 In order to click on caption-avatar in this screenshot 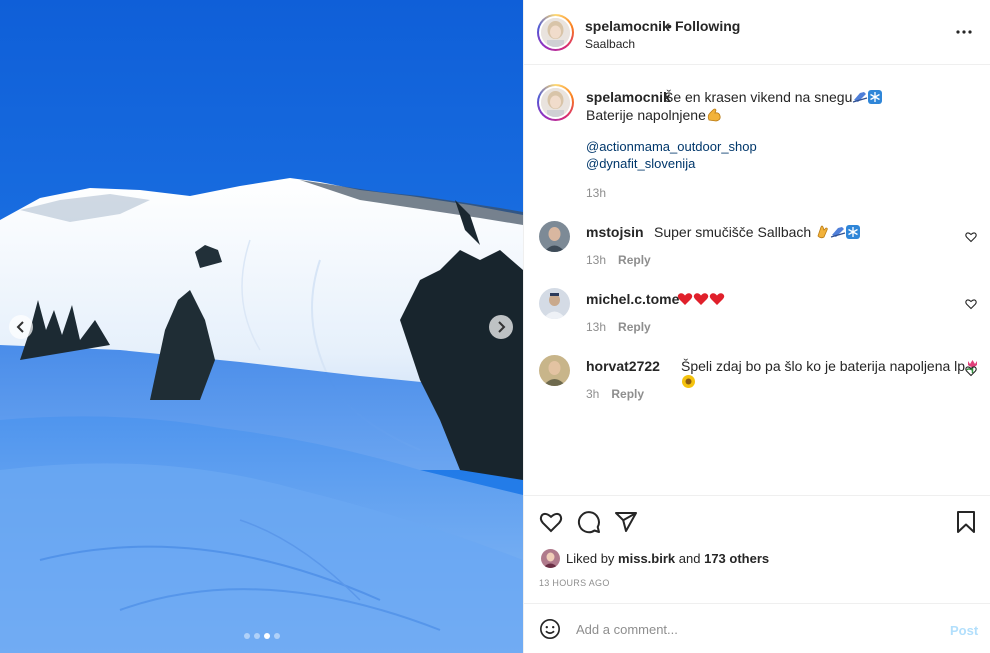, I will do `click(555, 102)`.